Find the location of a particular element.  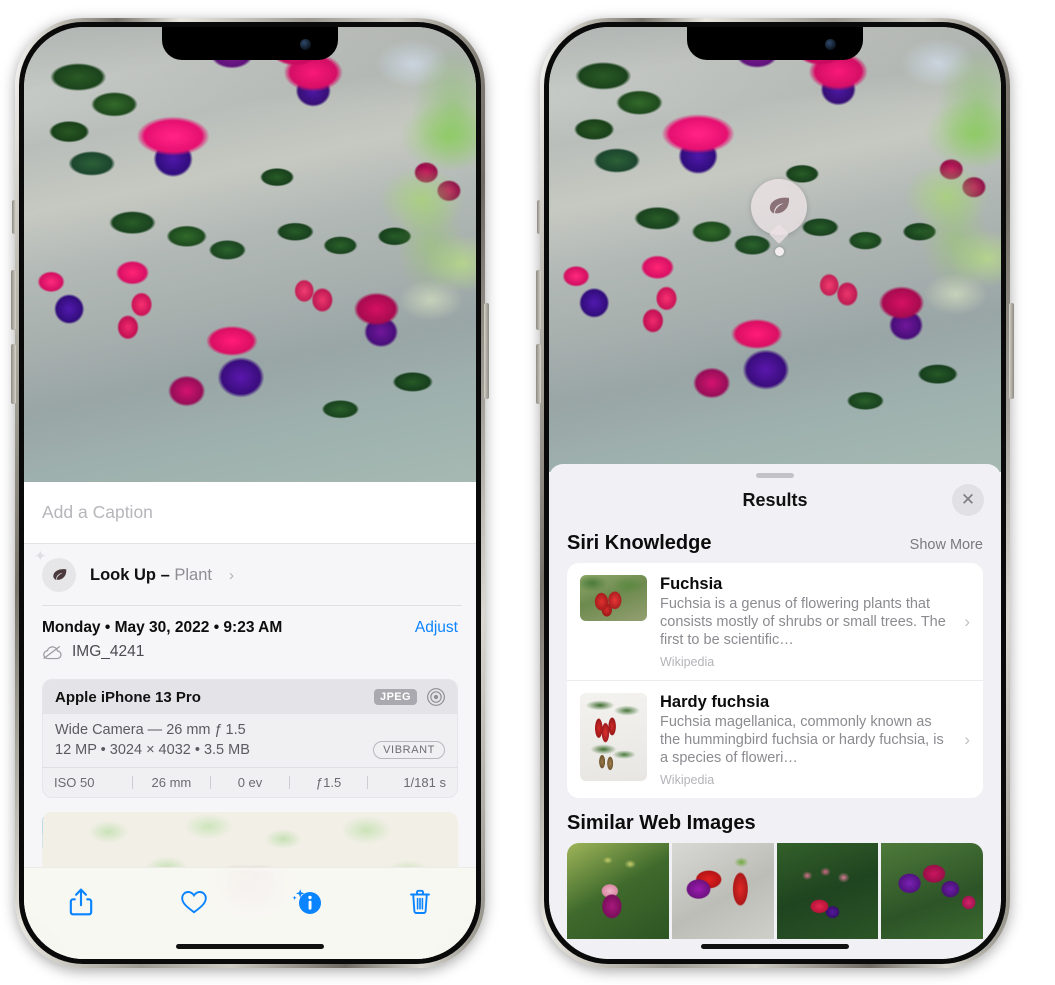

share-icon is located at coordinates (80, 902).